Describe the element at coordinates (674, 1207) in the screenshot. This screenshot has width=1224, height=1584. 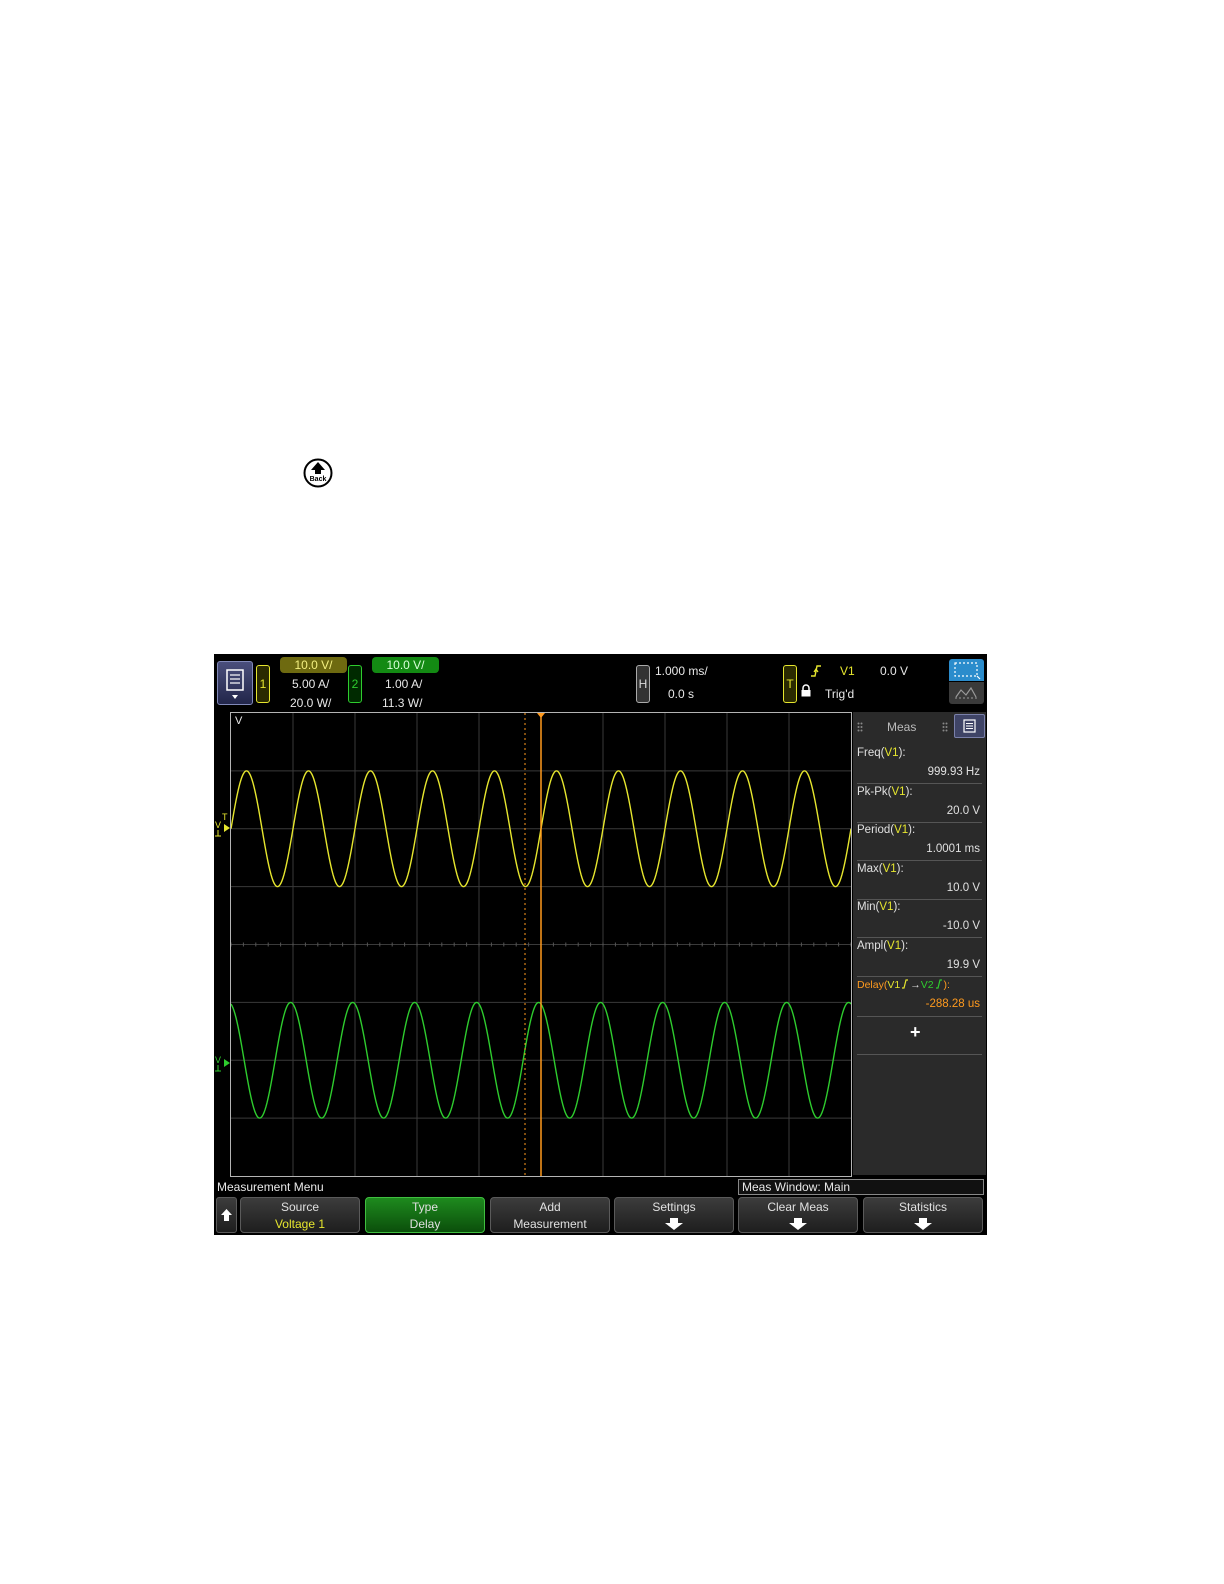
I see `softkey-settings-label: Settings` at that location.